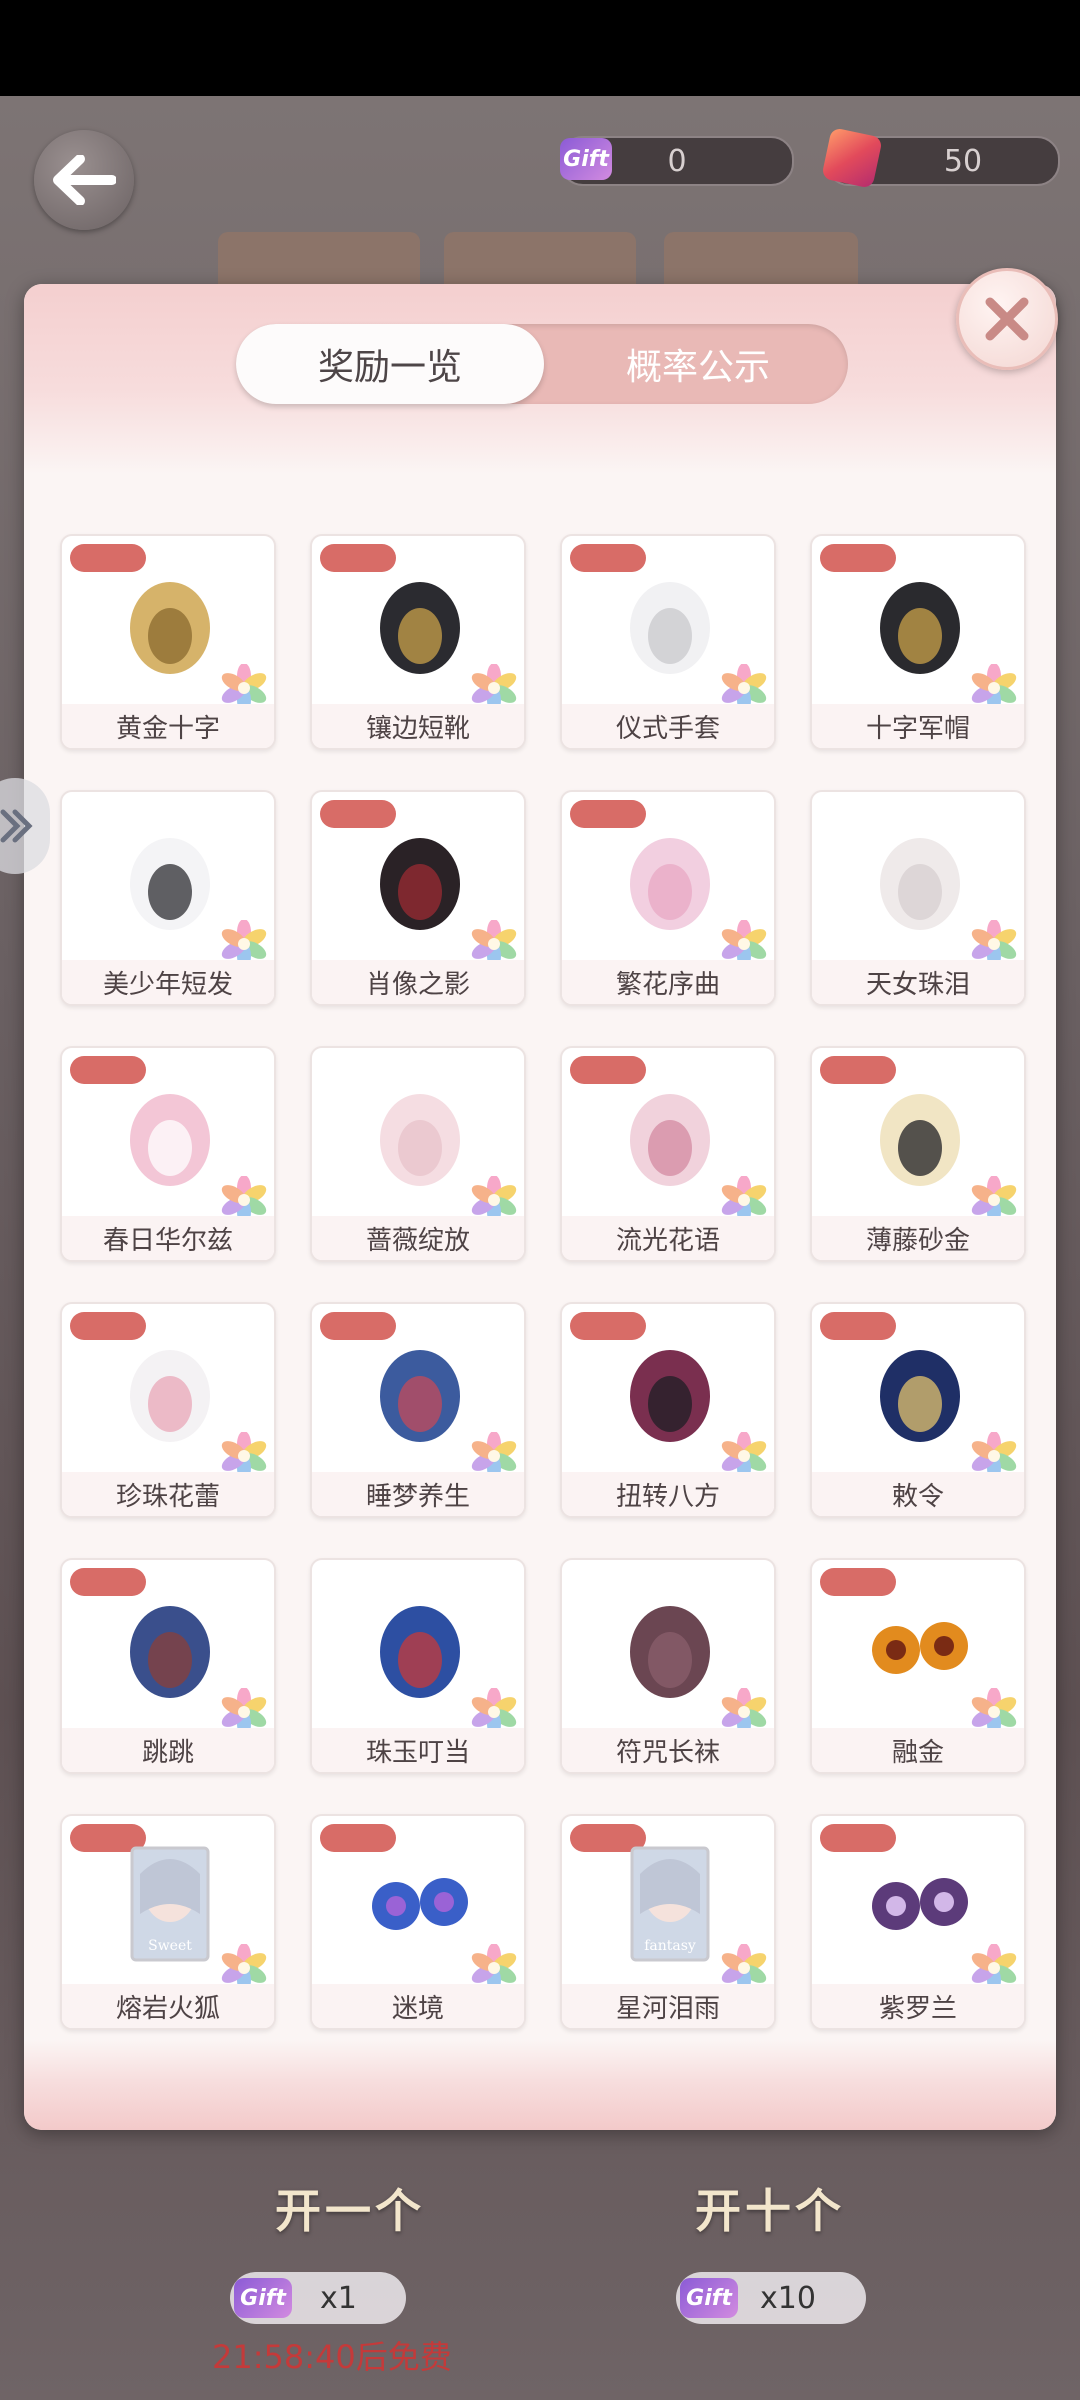  What do you see at coordinates (668, 1238) in the screenshot?
I see `reward-item-name: 流光花语` at bounding box center [668, 1238].